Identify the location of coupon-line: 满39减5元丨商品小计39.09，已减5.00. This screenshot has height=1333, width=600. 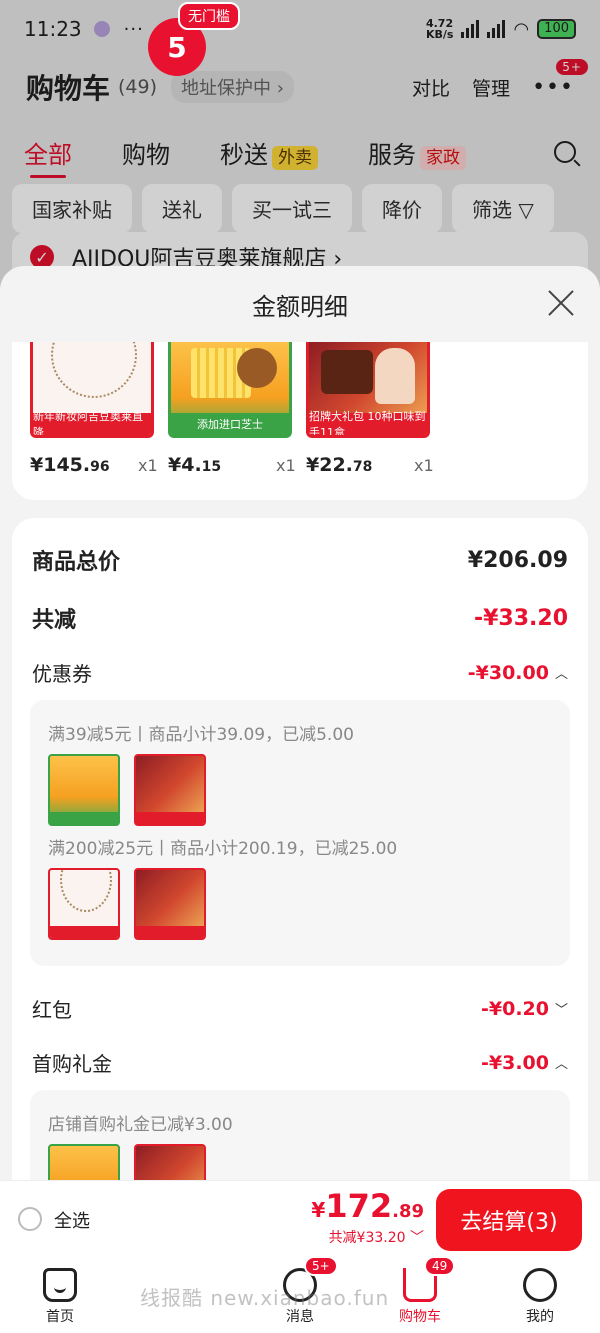
(201, 735).